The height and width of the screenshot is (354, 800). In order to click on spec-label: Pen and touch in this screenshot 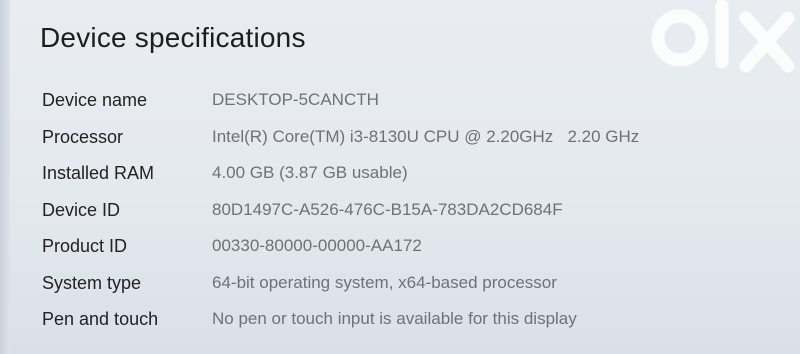, I will do `click(100, 319)`.